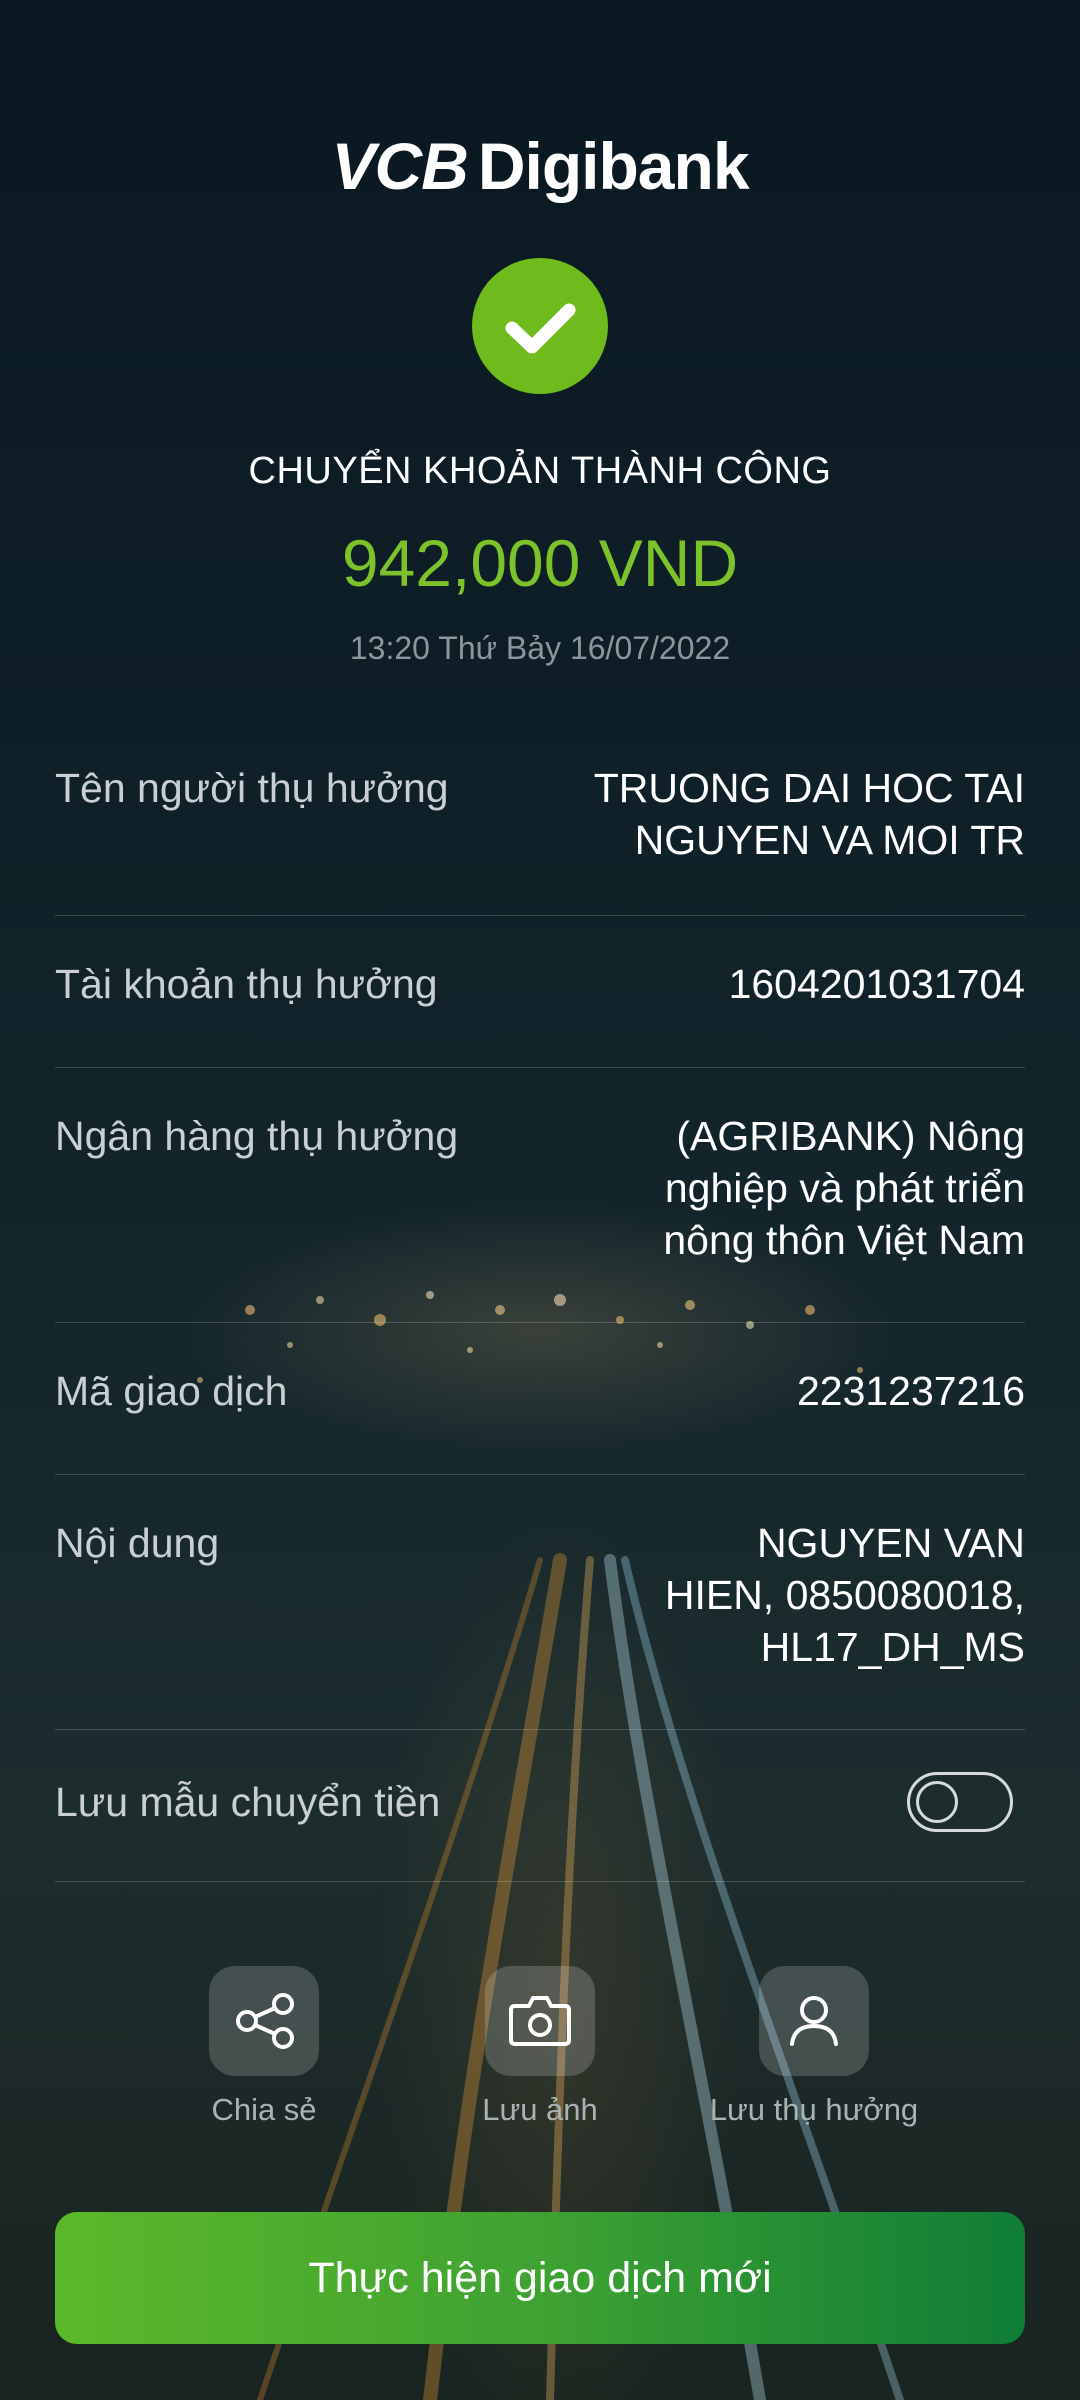 This screenshot has width=1080, height=2400. I want to click on save-image-label: Lưu ảnh, so click(540, 2109).